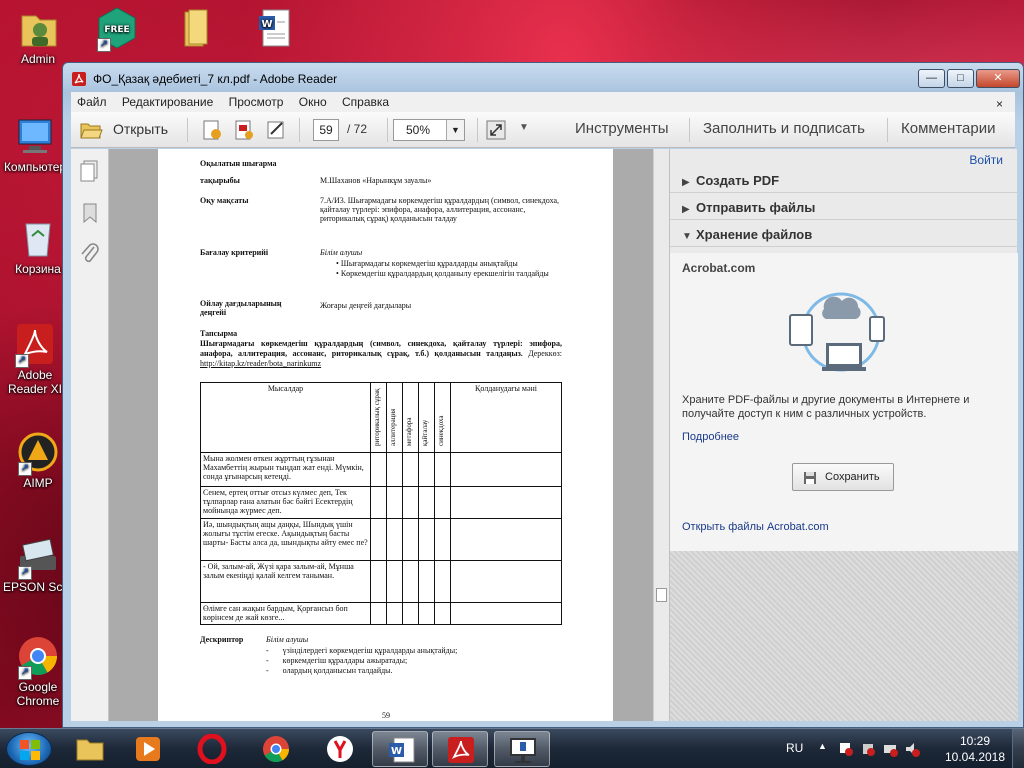 Image resolution: width=1024 pixels, height=768 pixels. Describe the element at coordinates (90, 253) in the screenshot. I see `attachments-icon` at that location.